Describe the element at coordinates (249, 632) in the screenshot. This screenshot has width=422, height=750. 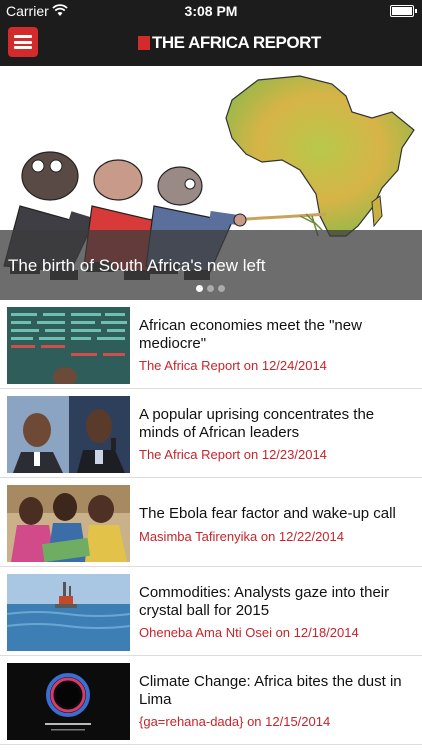
I see `article-meta: Oheneba Ama Nti Osei on 12/18/2014` at that location.